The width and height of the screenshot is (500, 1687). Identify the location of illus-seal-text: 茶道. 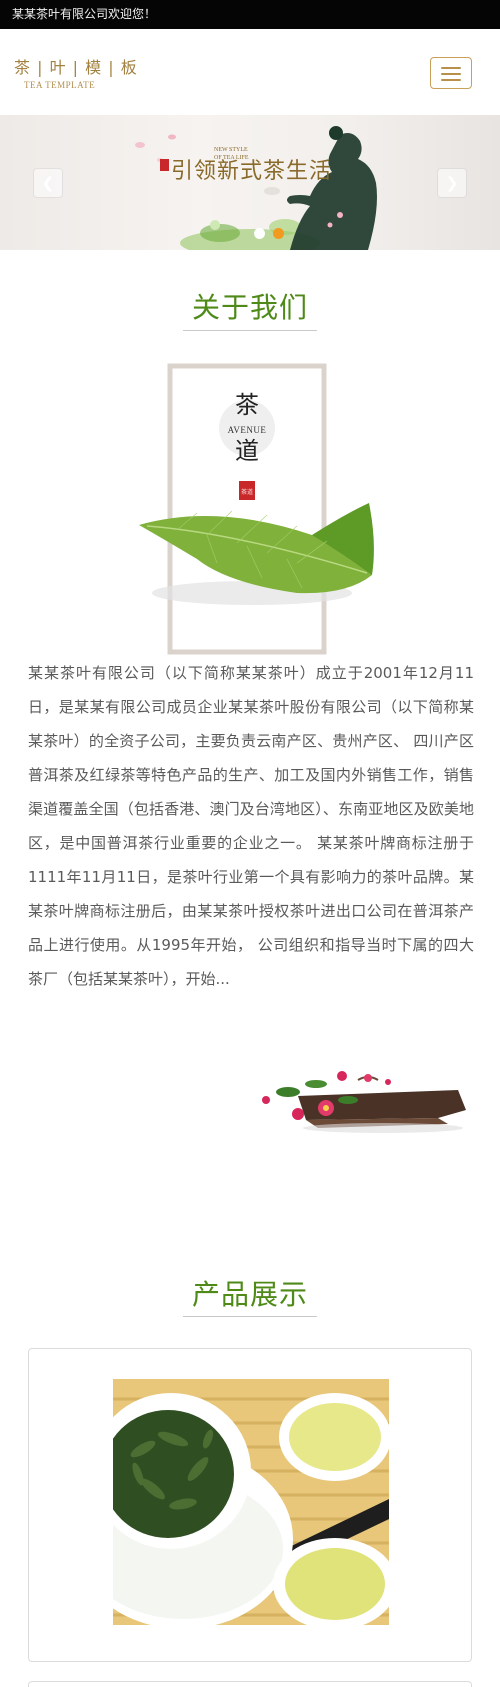
(247, 492).